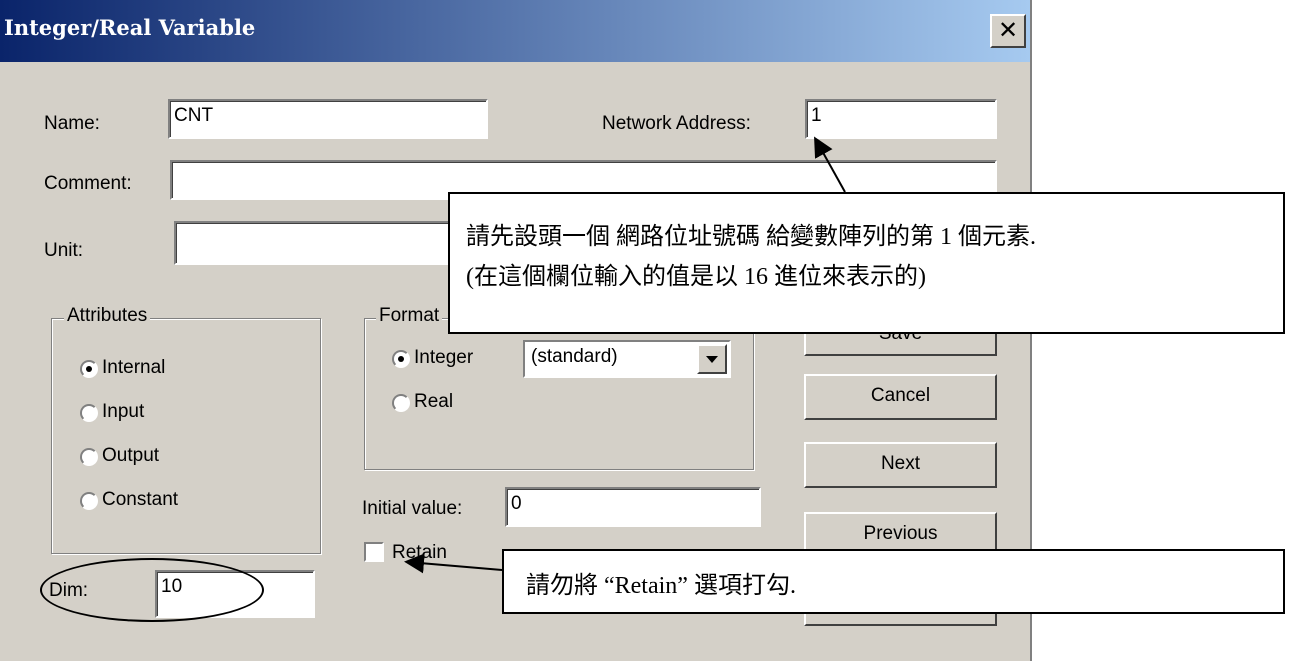 The image size is (1291, 661). I want to click on network-address-arrow, so click(830, 164).